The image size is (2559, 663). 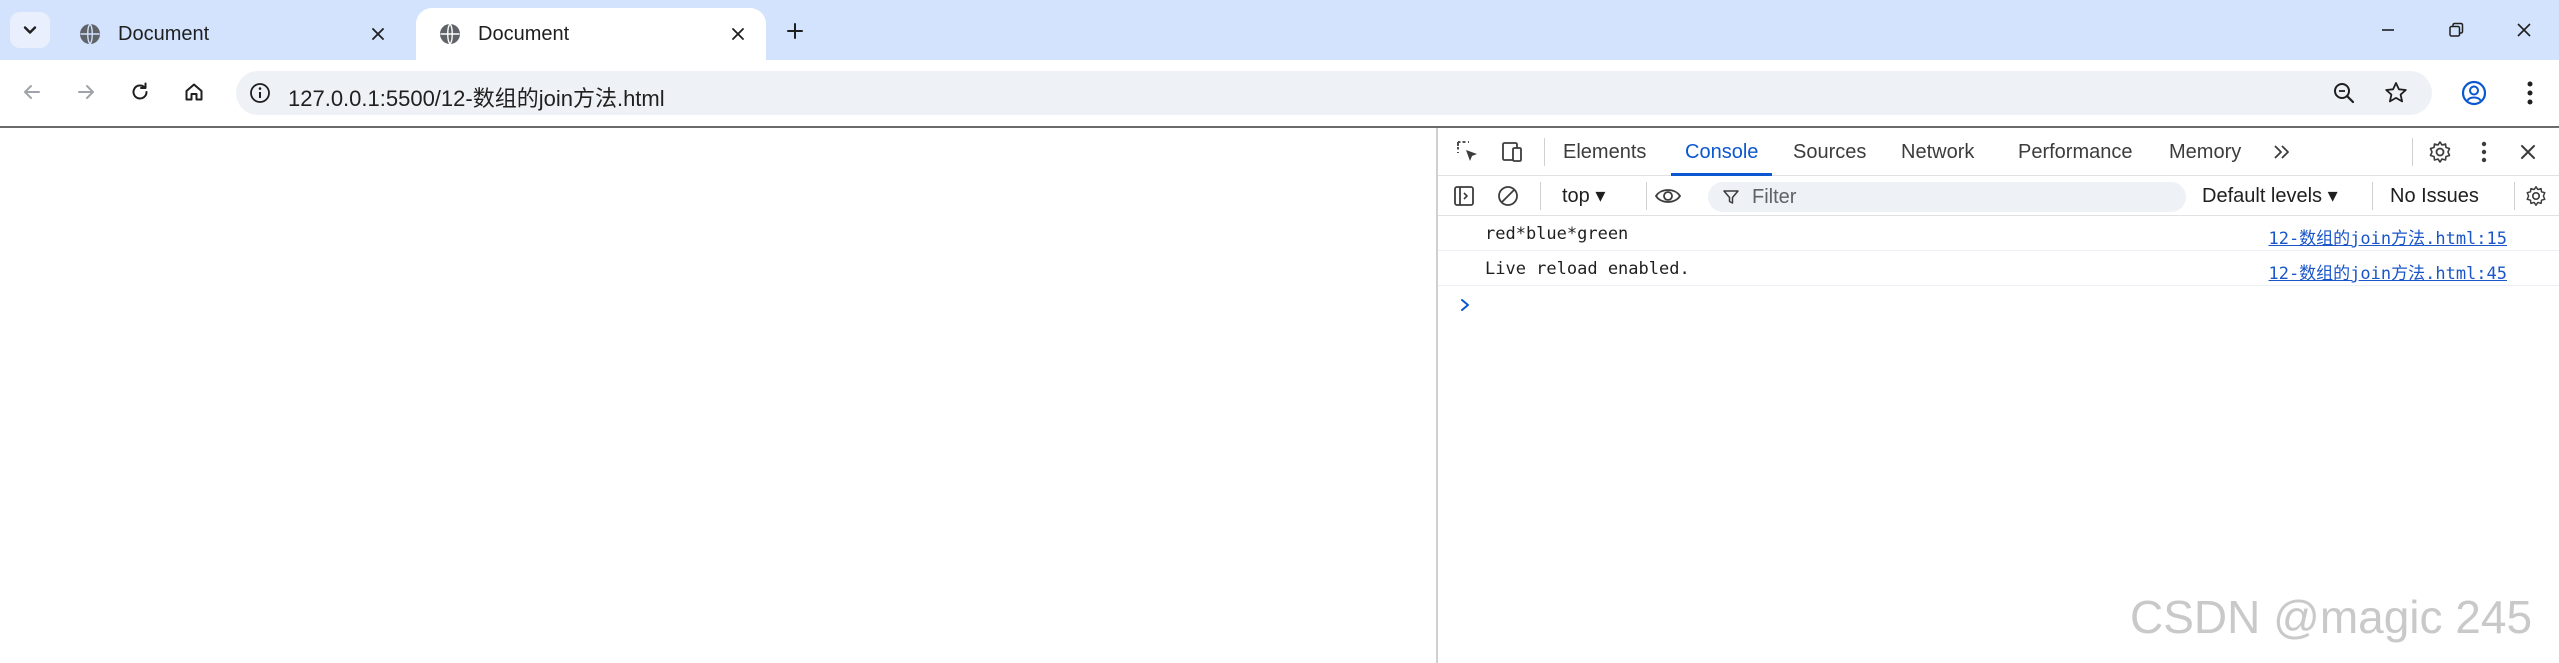 What do you see at coordinates (1587, 269) in the screenshot?
I see `console-message-text: Live reload enabled.` at bounding box center [1587, 269].